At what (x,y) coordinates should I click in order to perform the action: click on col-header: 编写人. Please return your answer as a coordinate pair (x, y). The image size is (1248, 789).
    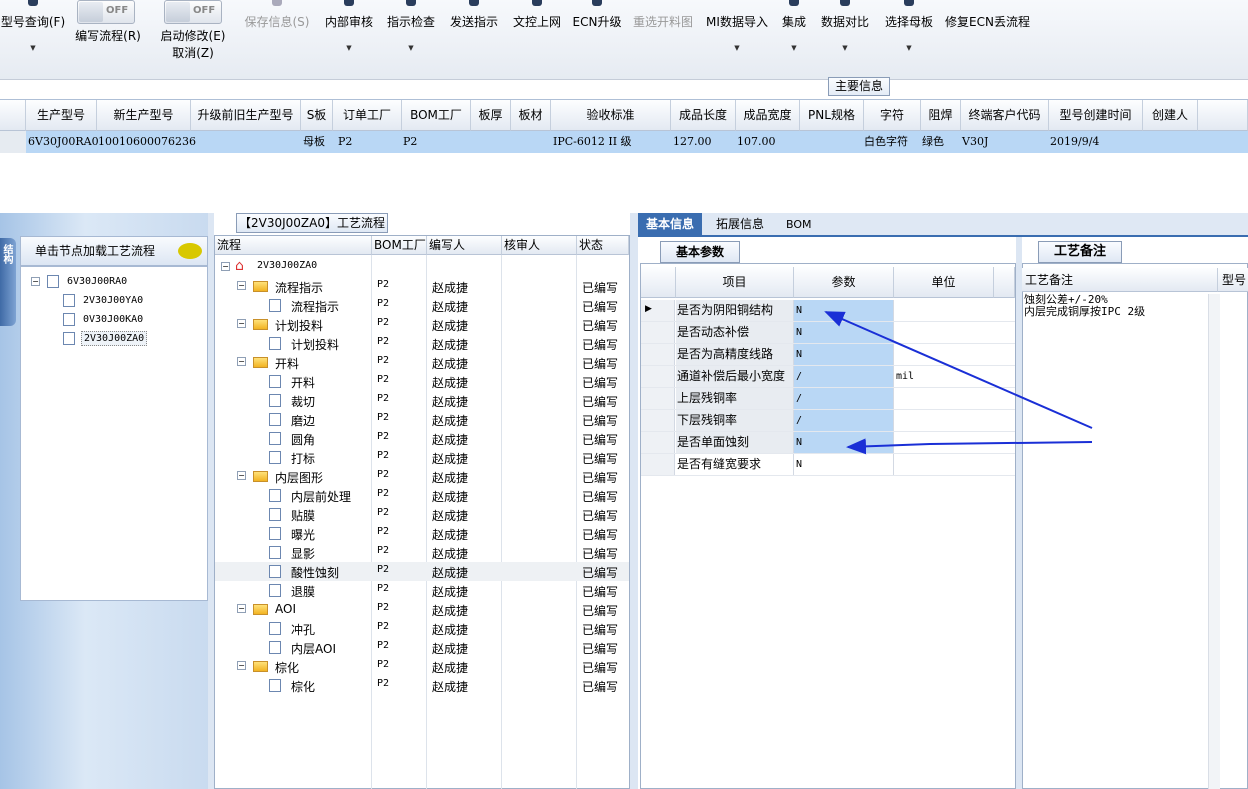
    Looking at the image, I should click on (464, 245).